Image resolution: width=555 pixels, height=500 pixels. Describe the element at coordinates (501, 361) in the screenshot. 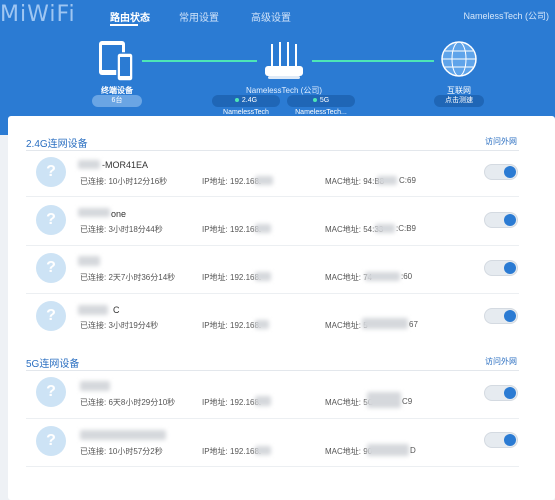

I see `internet-access-header-5g: 访问外网` at that location.